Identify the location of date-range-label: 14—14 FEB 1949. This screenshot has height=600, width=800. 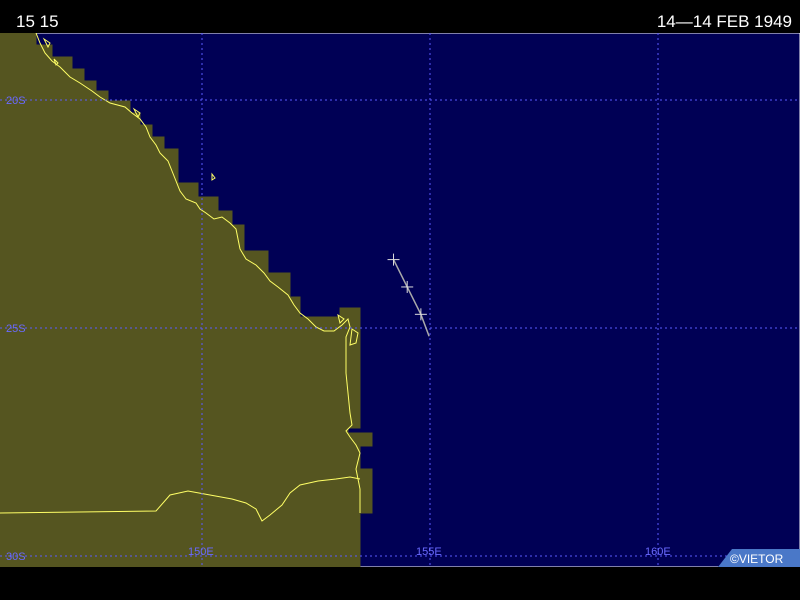
(724, 21).